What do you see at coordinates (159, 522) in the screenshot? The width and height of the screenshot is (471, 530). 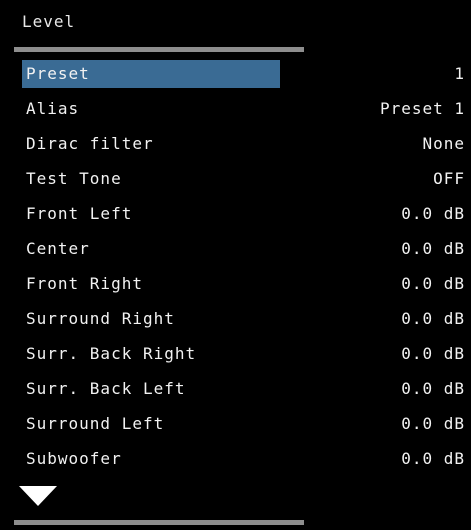 I see `bottom-divider` at bounding box center [159, 522].